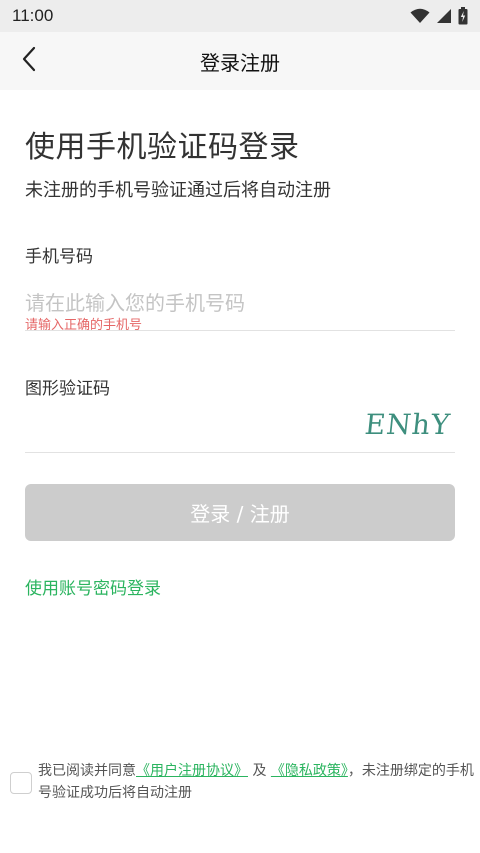 The image size is (480, 853). I want to click on status-icons, so click(439, 16).